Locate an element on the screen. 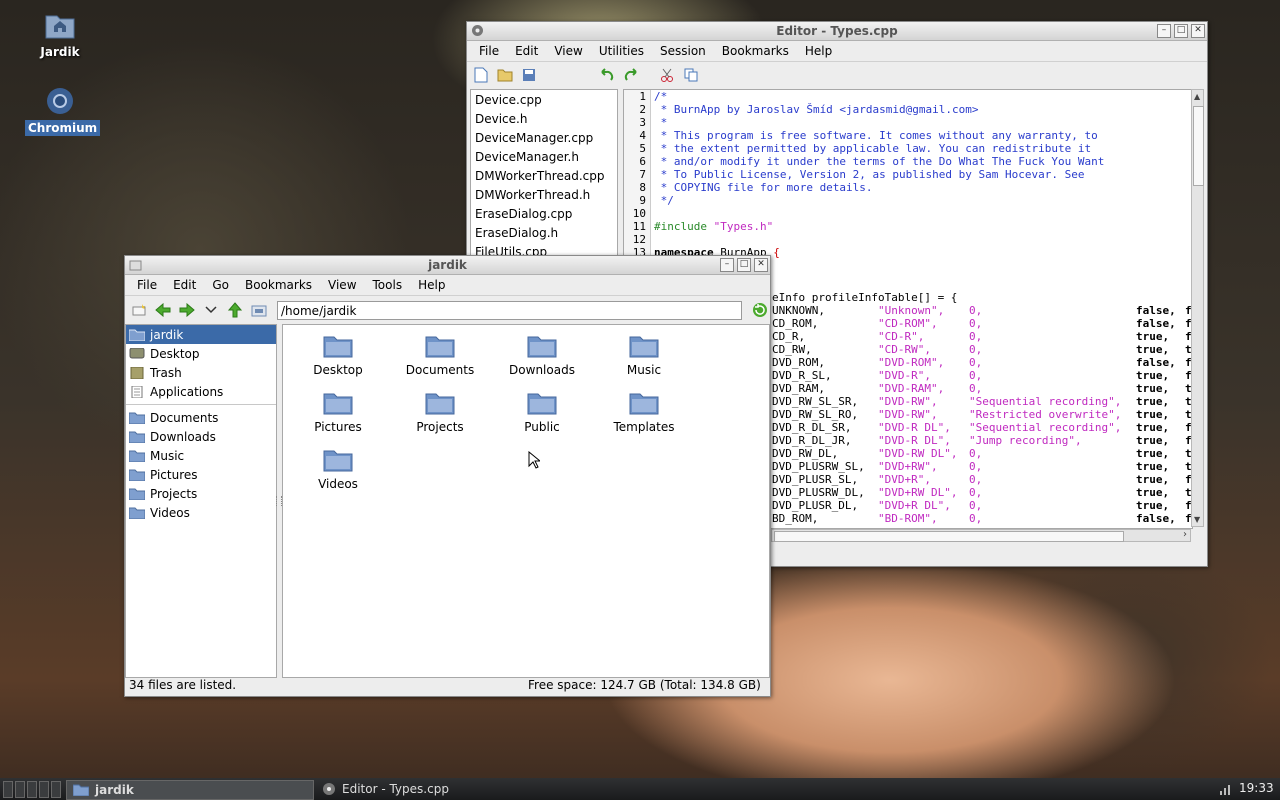 This screenshot has height=800, width=1280. file-list-item: EraseDialog.h is located at coordinates (544, 232).